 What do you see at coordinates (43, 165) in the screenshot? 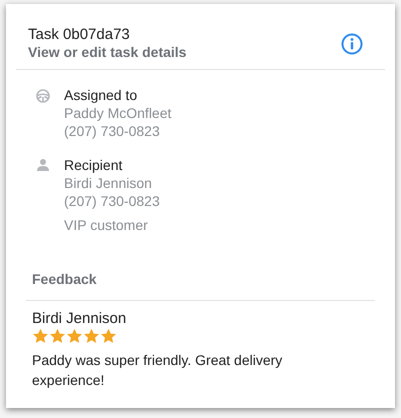
I see `person-icon` at bounding box center [43, 165].